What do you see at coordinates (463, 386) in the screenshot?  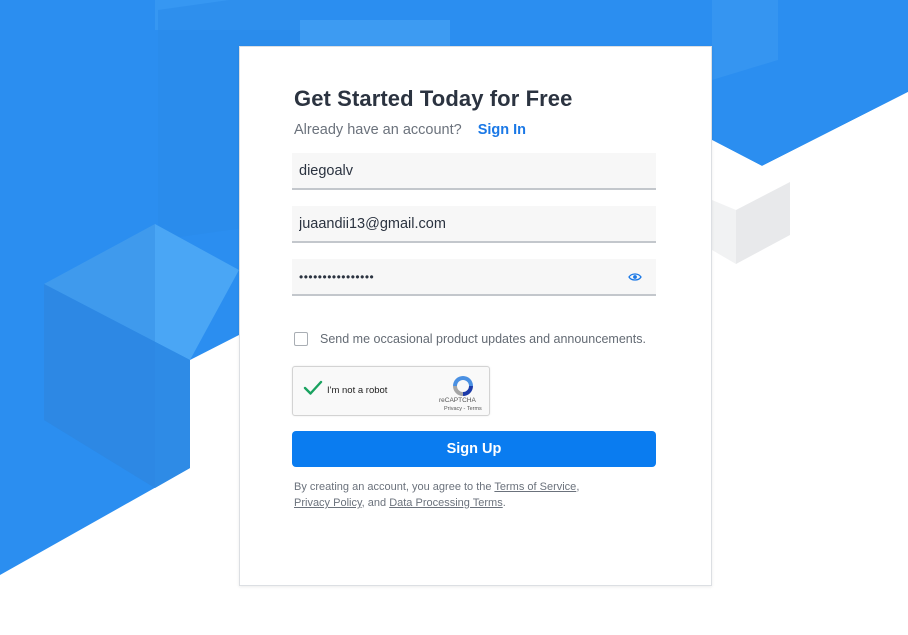 I see `recaptcha-logo-icon` at bounding box center [463, 386].